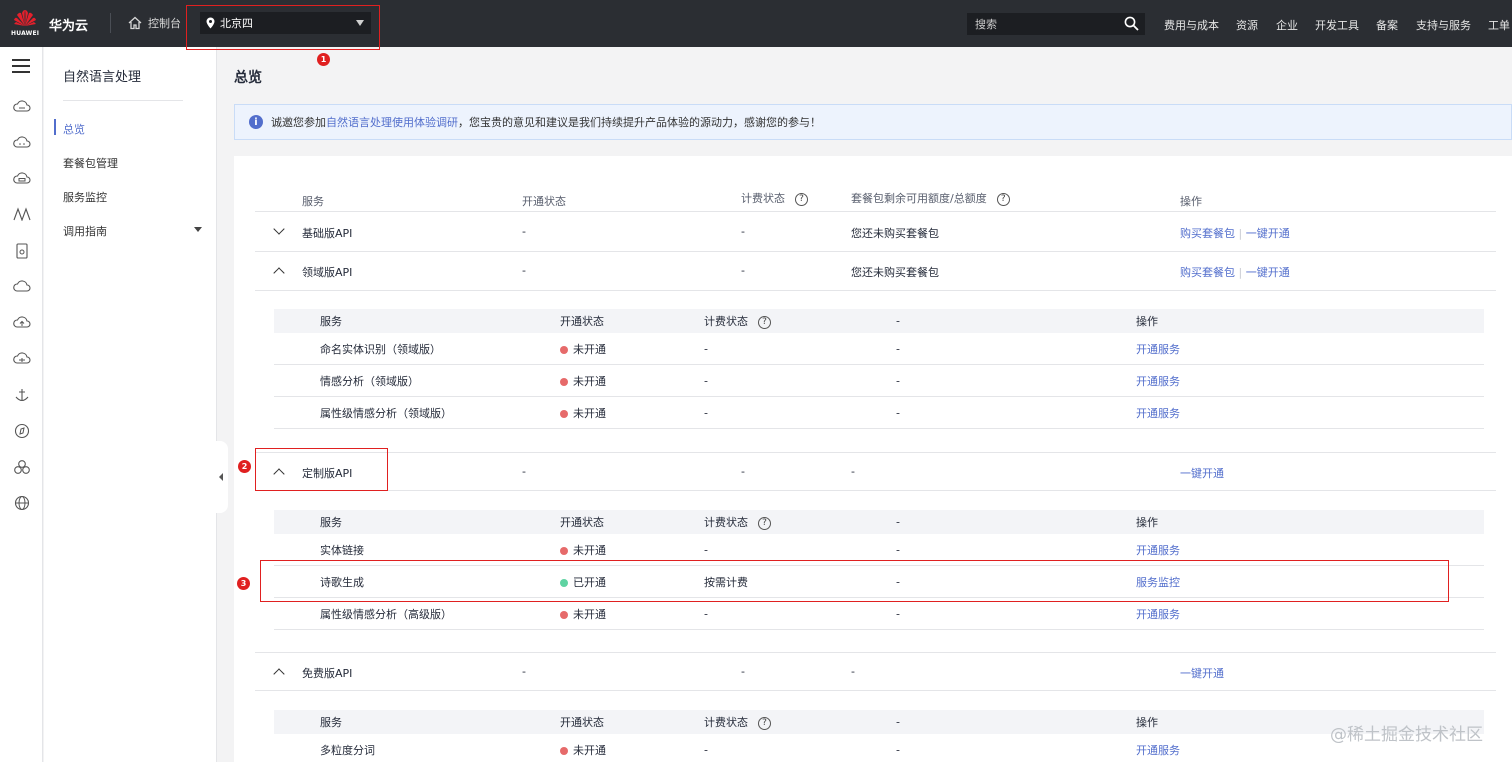  I want to click on group-name: 领域版API, so click(327, 272).